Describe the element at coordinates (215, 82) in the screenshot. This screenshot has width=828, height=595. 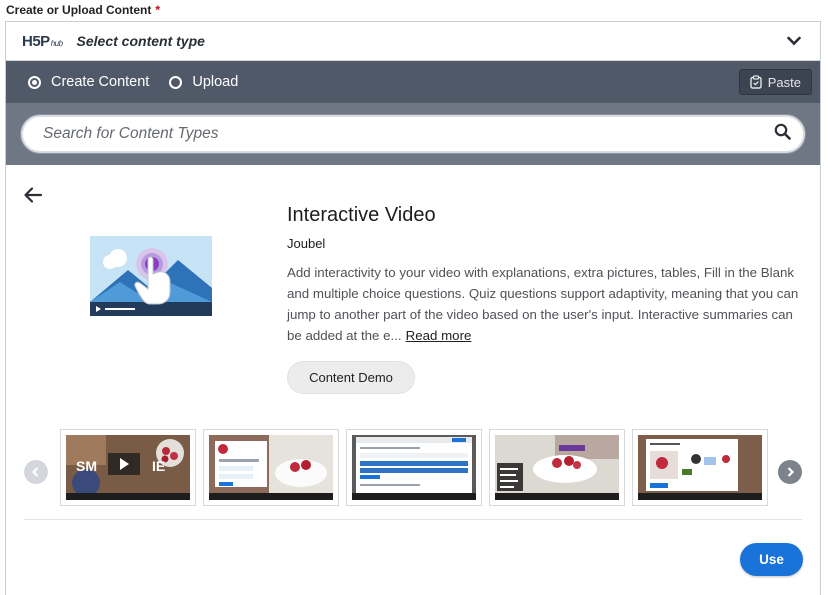
I see `tab-label: Upload` at that location.